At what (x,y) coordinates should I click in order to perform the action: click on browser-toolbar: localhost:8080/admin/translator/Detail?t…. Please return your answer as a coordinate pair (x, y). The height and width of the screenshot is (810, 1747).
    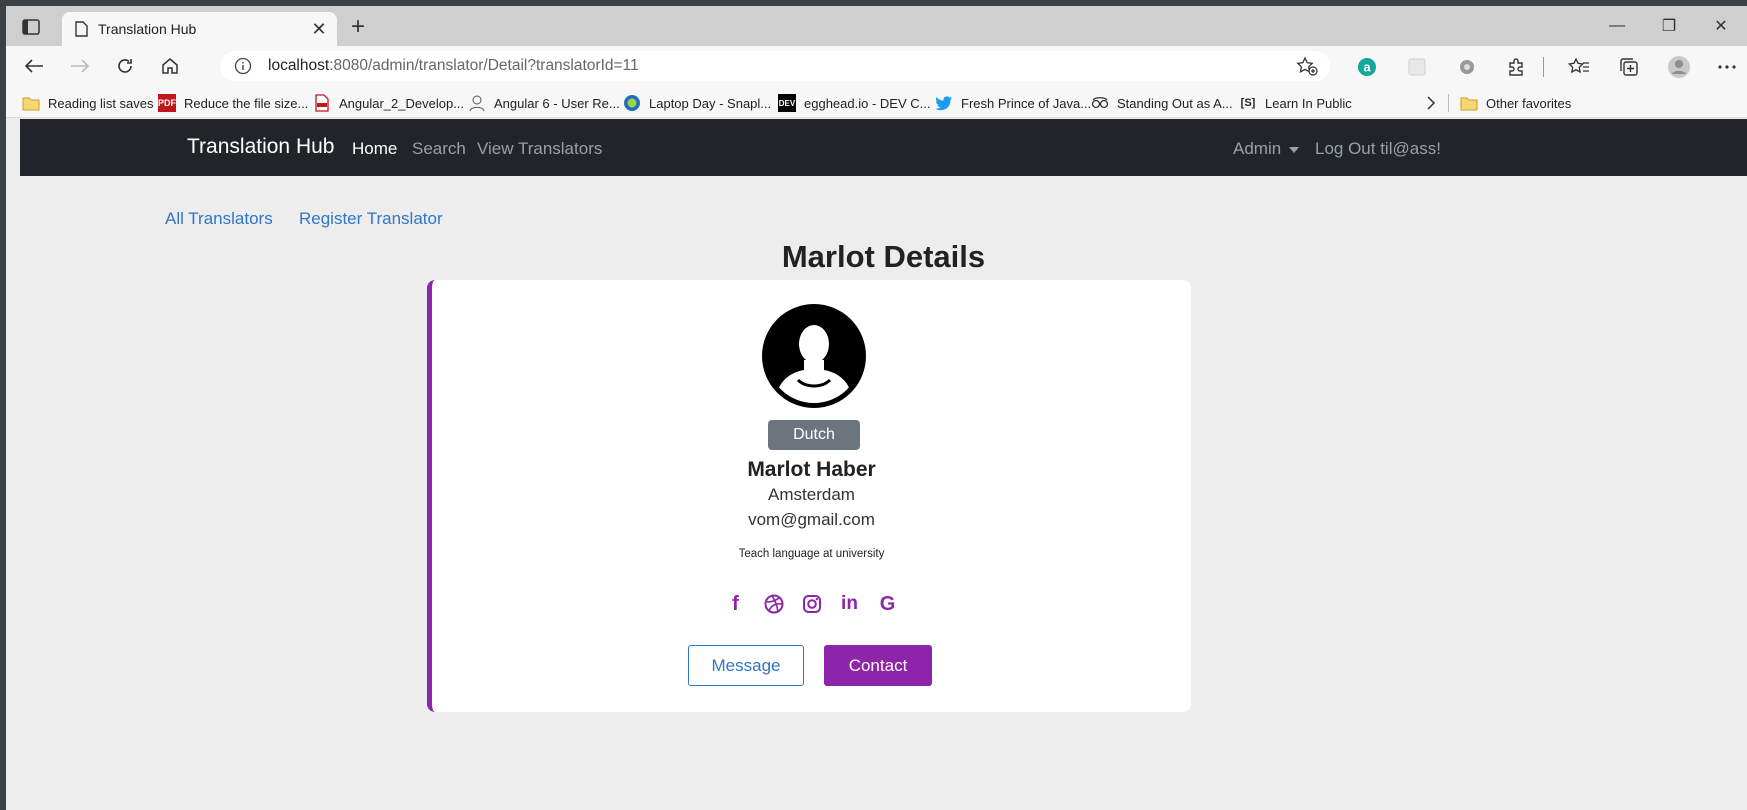
    Looking at the image, I should click on (876, 66).